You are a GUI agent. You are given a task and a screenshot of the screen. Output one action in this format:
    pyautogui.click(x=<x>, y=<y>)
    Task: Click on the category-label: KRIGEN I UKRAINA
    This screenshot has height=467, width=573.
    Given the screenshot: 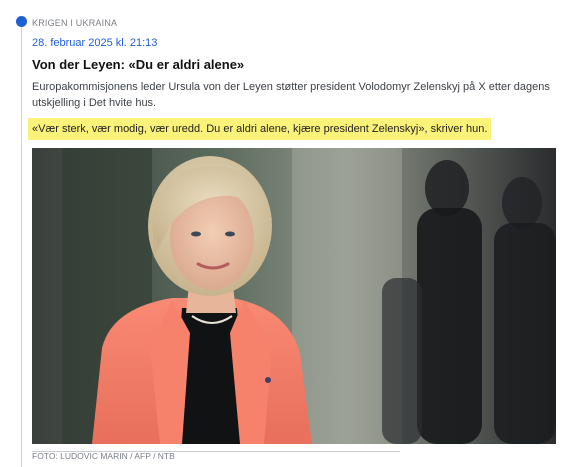 What is the action you would take?
    pyautogui.click(x=296, y=23)
    